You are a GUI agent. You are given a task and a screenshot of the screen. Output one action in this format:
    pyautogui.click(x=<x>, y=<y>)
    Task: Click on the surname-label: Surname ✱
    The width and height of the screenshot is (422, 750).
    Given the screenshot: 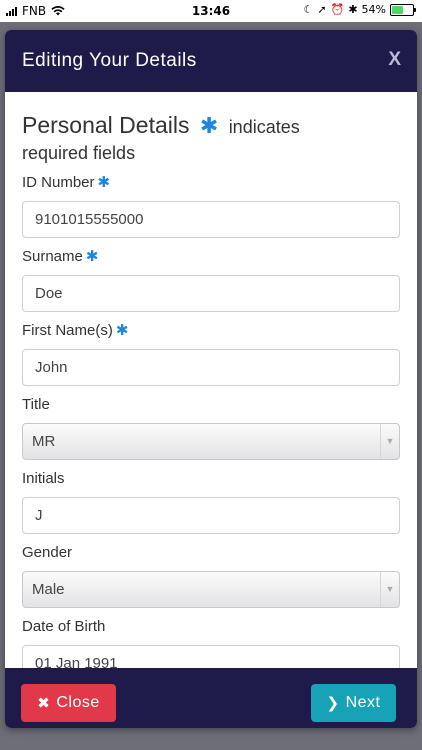 What is the action you would take?
    pyautogui.click(x=211, y=257)
    